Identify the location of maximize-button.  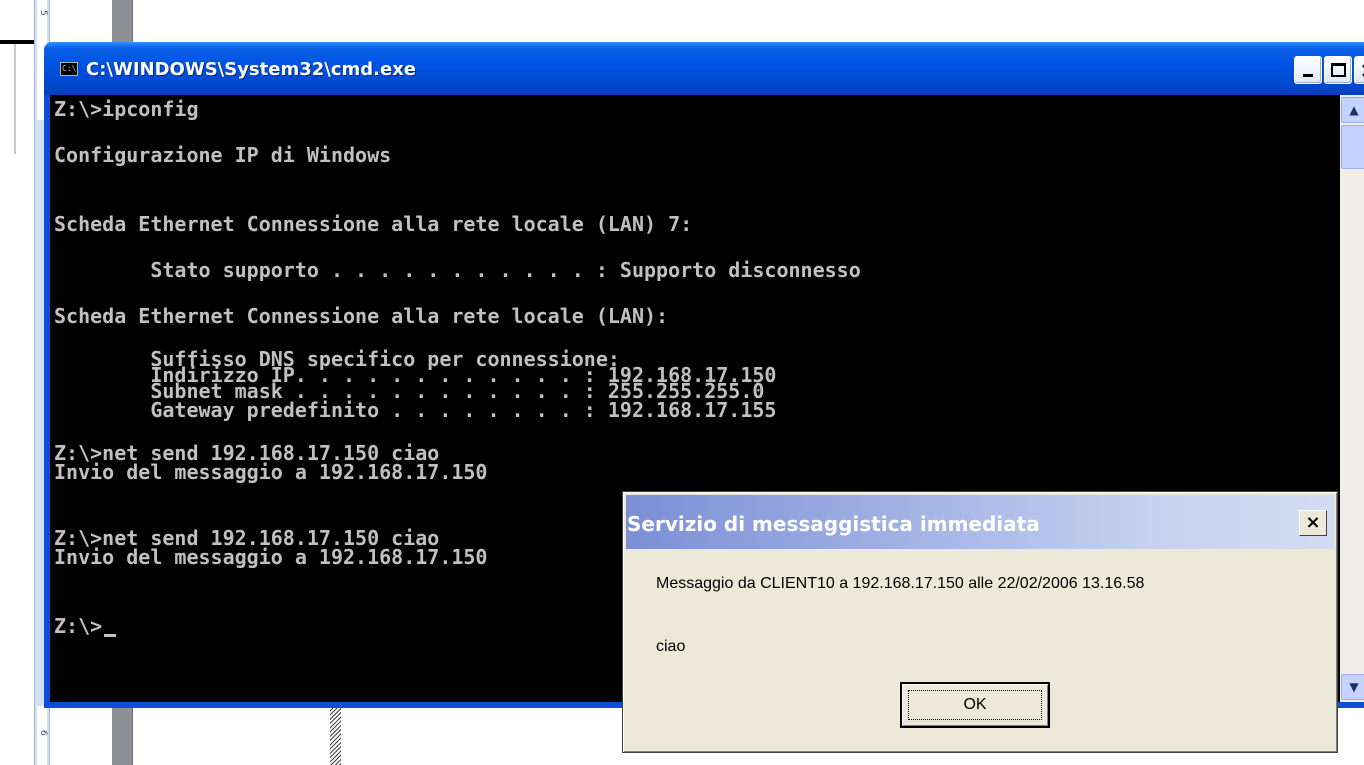
(1338, 70).